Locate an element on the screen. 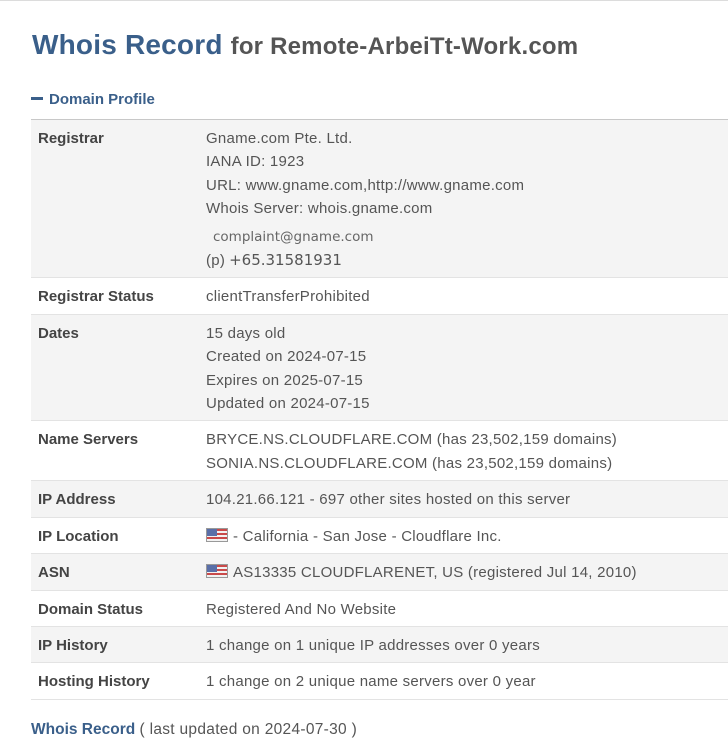 This screenshot has width=728, height=747. row-label: IP Location is located at coordinates (118, 536).